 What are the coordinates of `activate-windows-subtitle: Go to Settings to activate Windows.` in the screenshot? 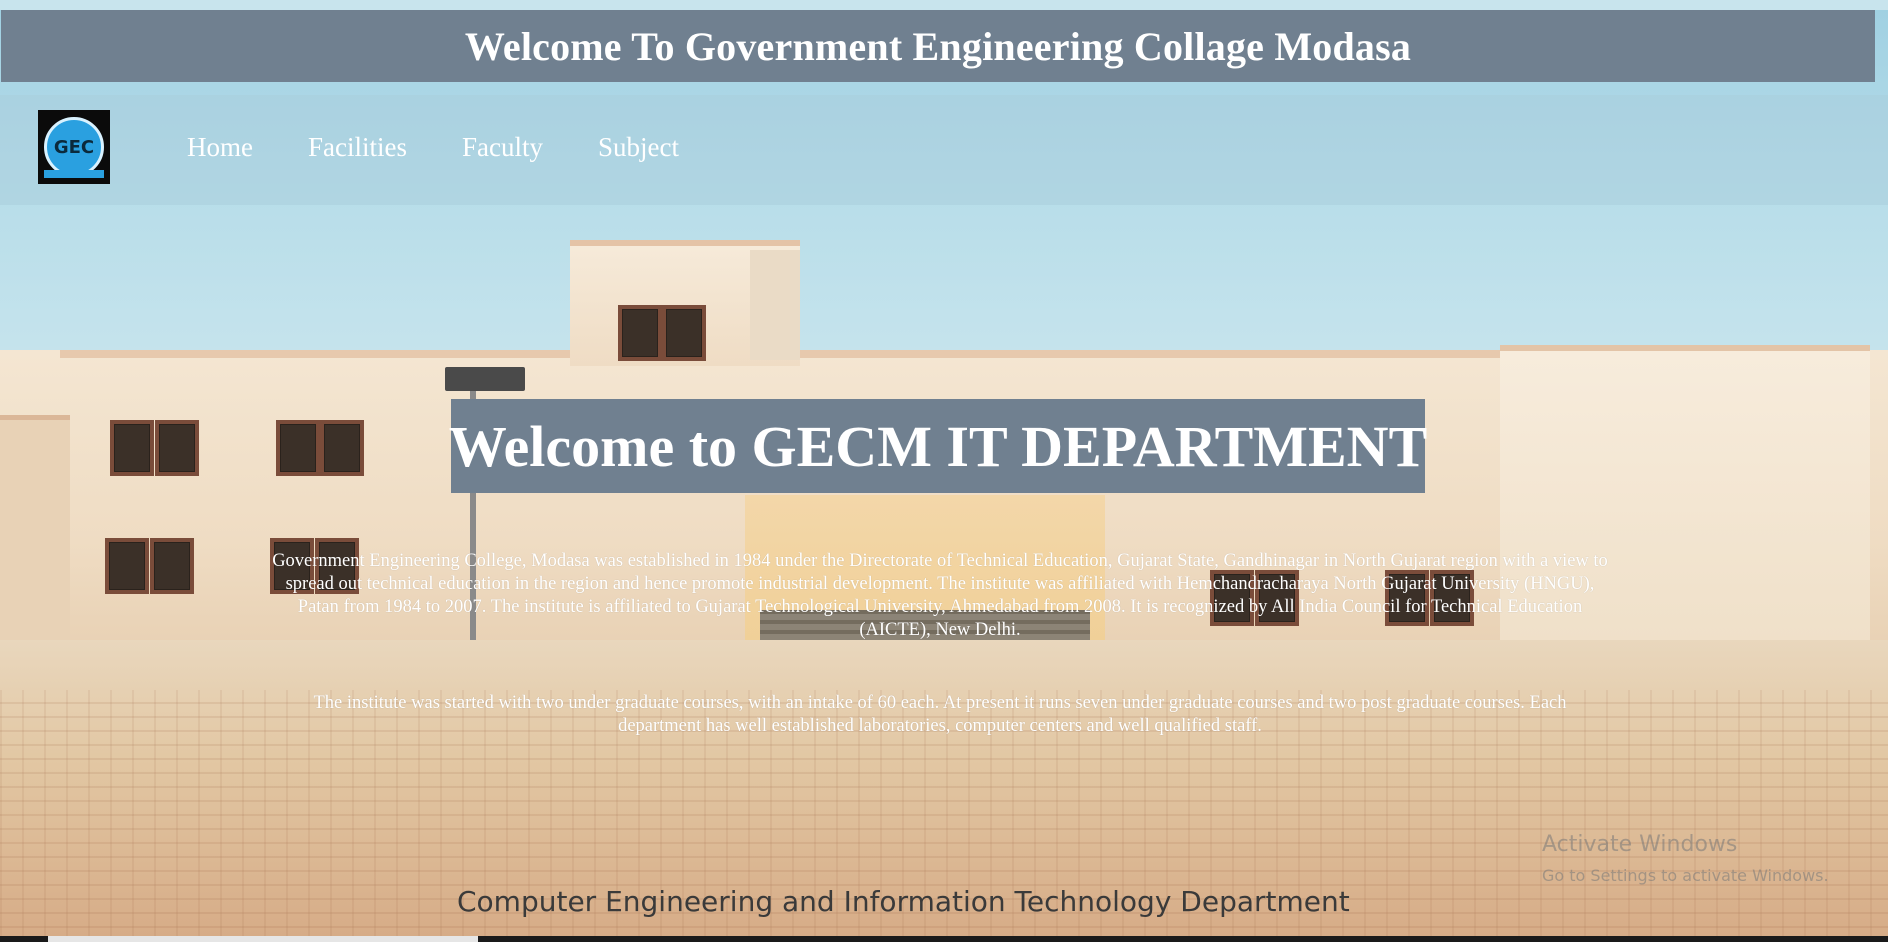 It's located at (1685, 875).